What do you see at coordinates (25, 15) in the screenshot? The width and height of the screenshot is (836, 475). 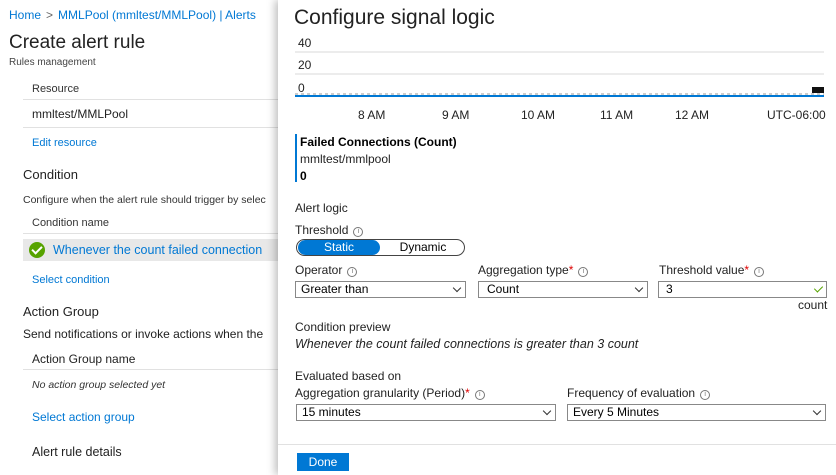 I see `breadcrumb-home: Home` at bounding box center [25, 15].